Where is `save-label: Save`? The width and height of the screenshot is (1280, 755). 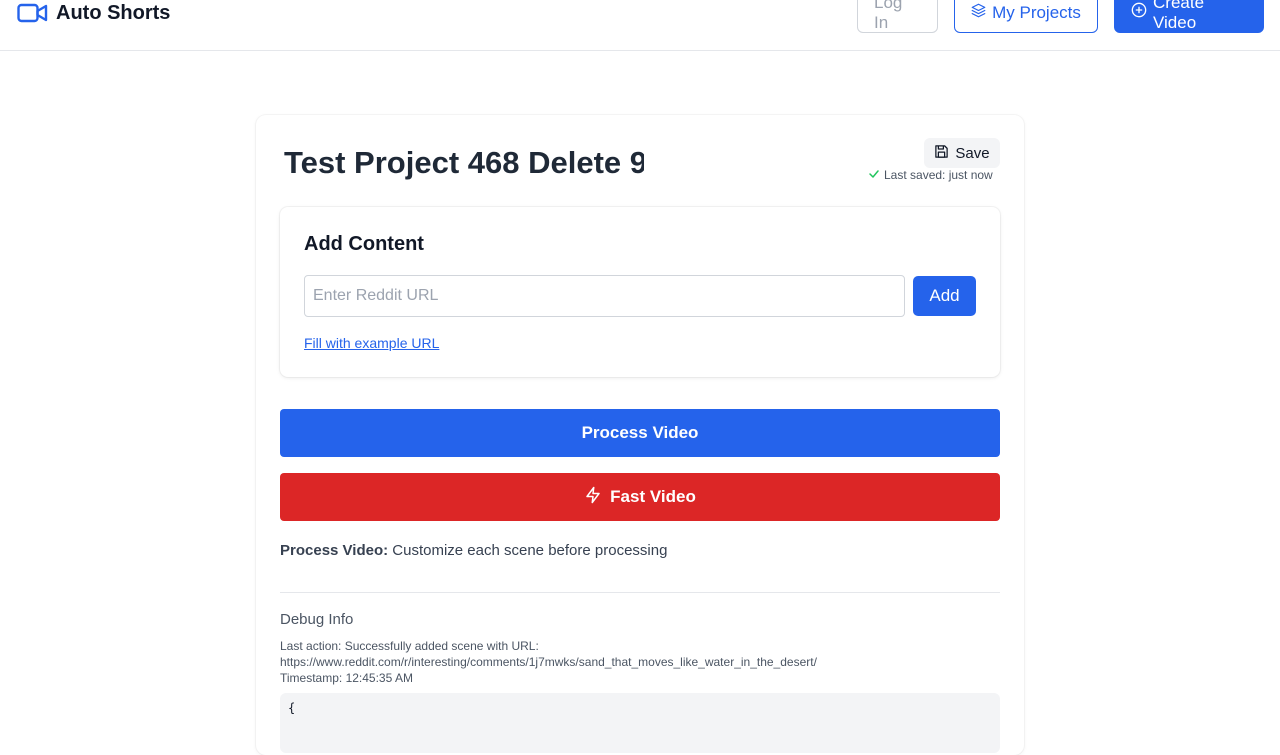 save-label: Save is located at coordinates (972, 153).